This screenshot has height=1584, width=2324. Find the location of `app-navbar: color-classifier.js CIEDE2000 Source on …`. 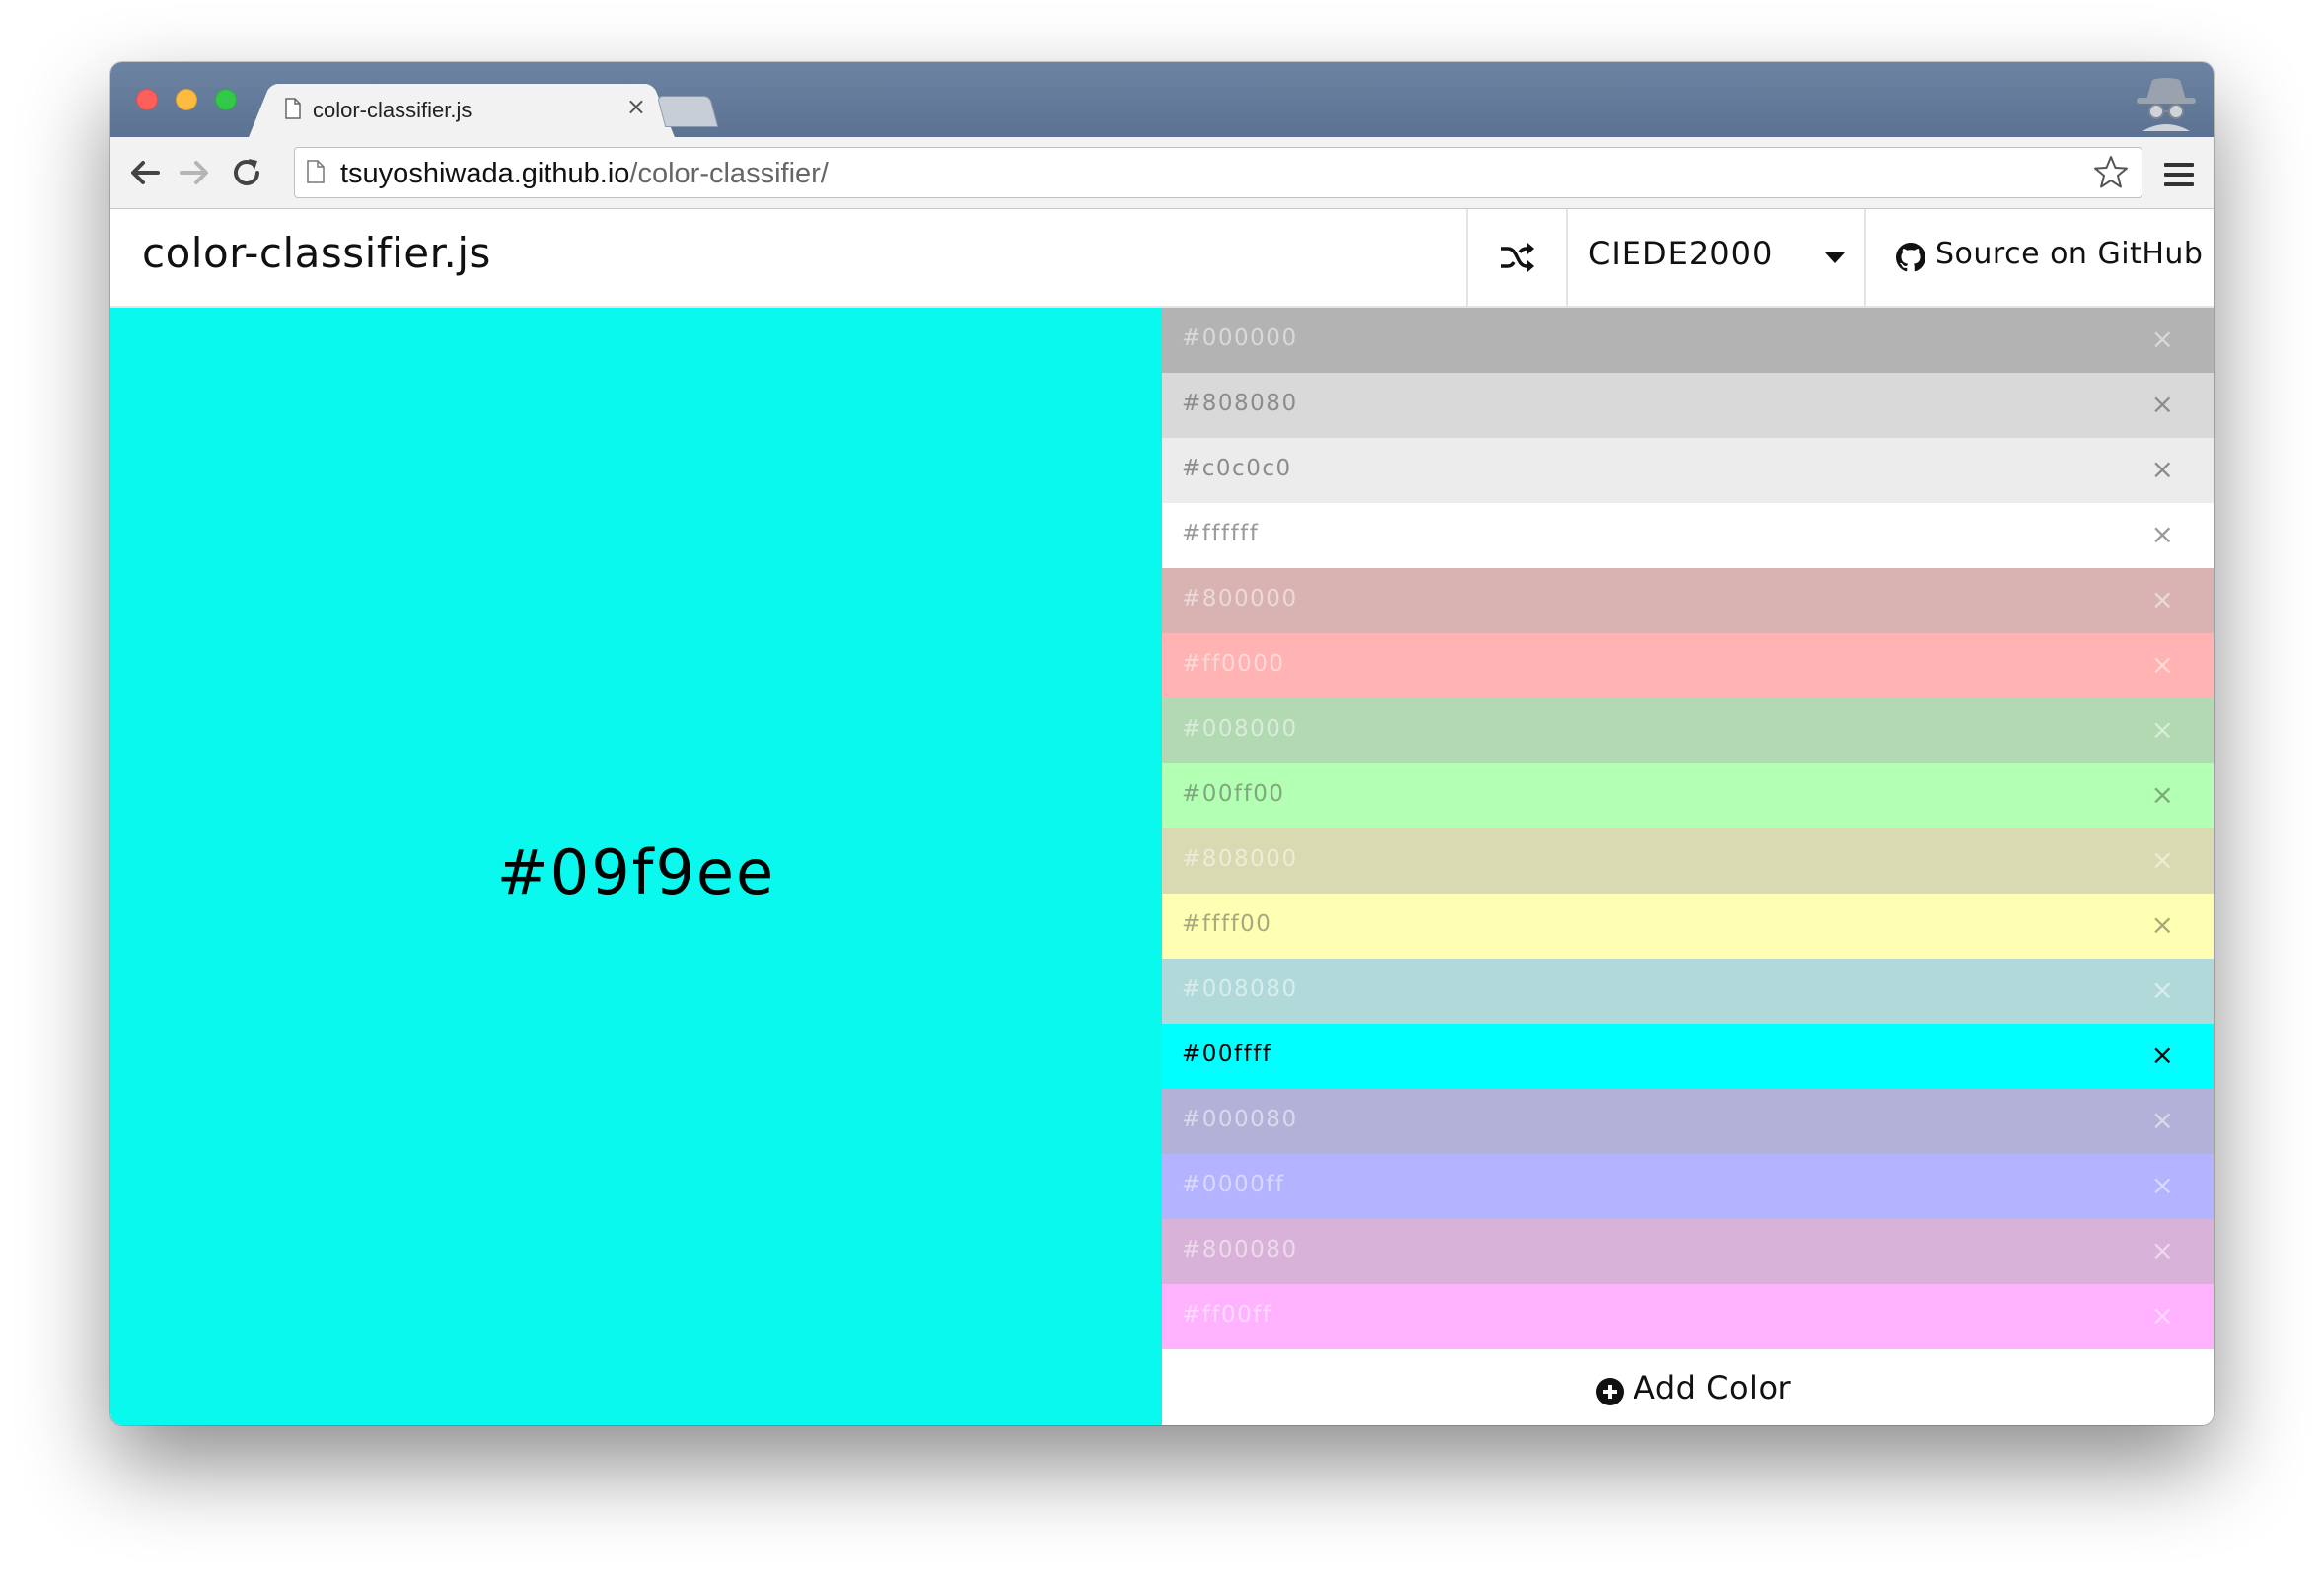

app-navbar: color-classifier.js CIEDE2000 Source on … is located at coordinates (1162, 258).